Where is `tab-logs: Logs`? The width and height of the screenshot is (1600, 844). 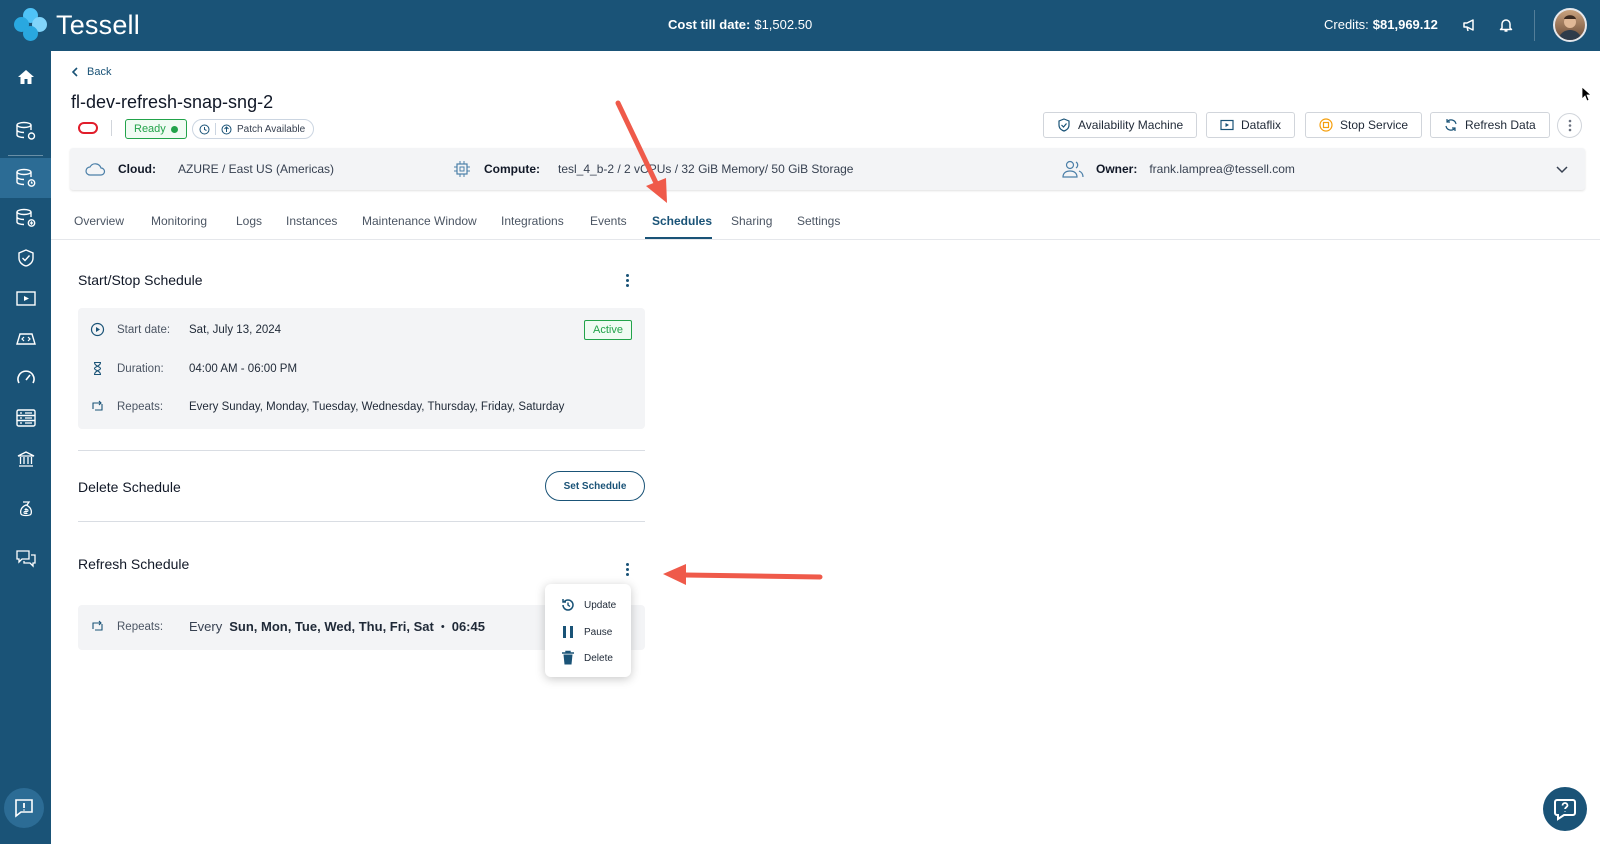 tab-logs: Logs is located at coordinates (249, 221).